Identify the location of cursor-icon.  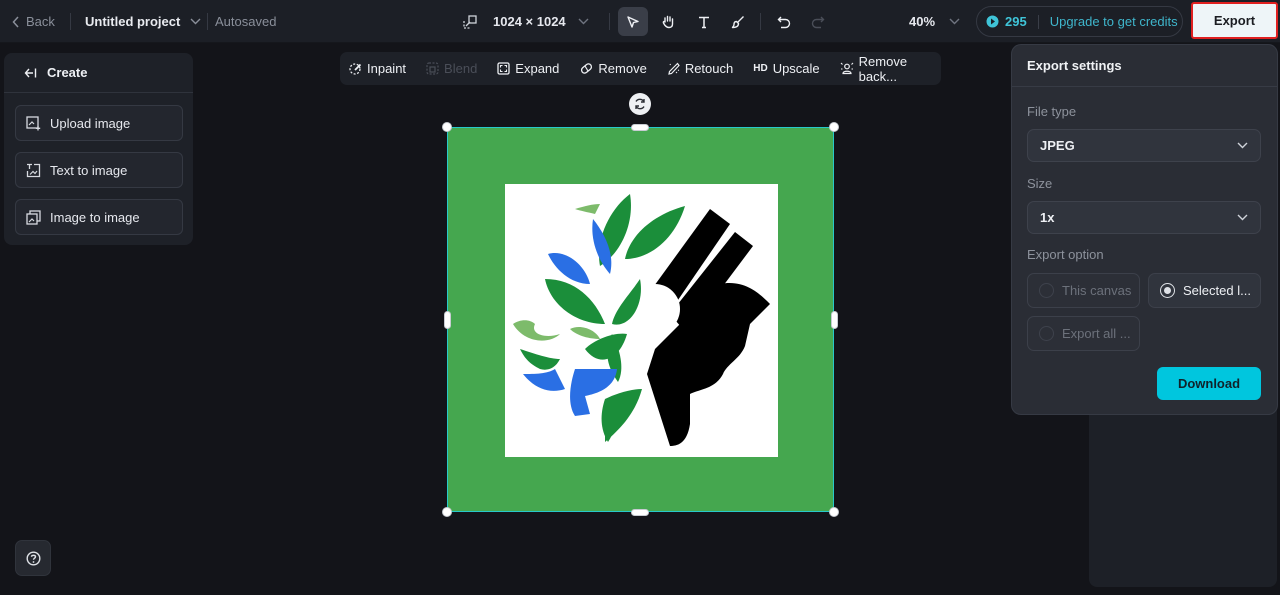
(633, 22).